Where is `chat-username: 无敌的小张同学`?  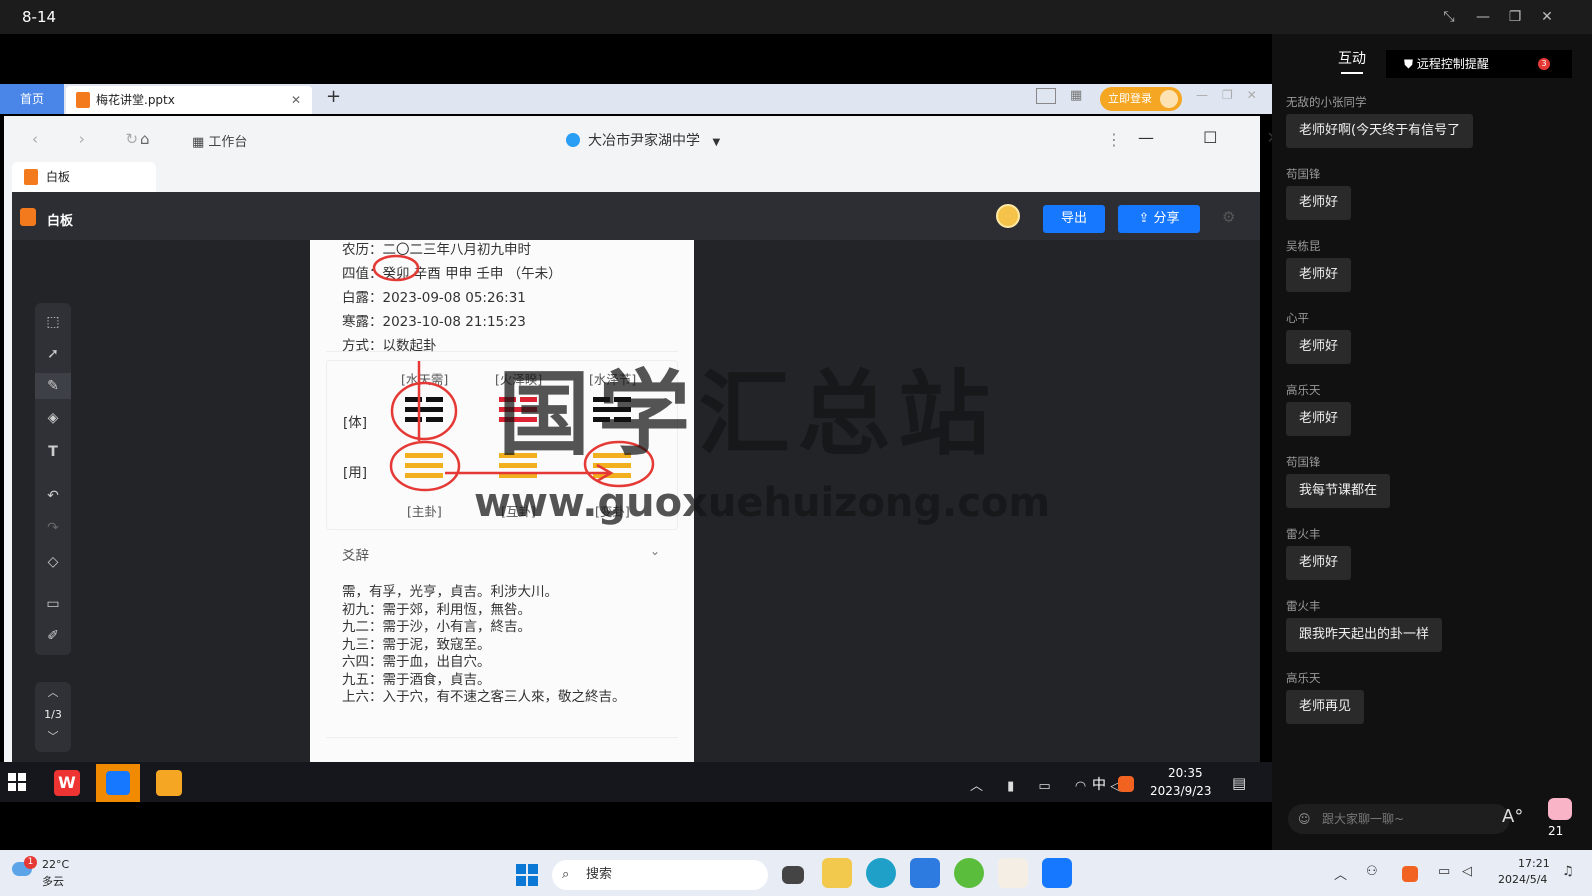
chat-username: 无敌的小张同学 is located at coordinates (1326, 102).